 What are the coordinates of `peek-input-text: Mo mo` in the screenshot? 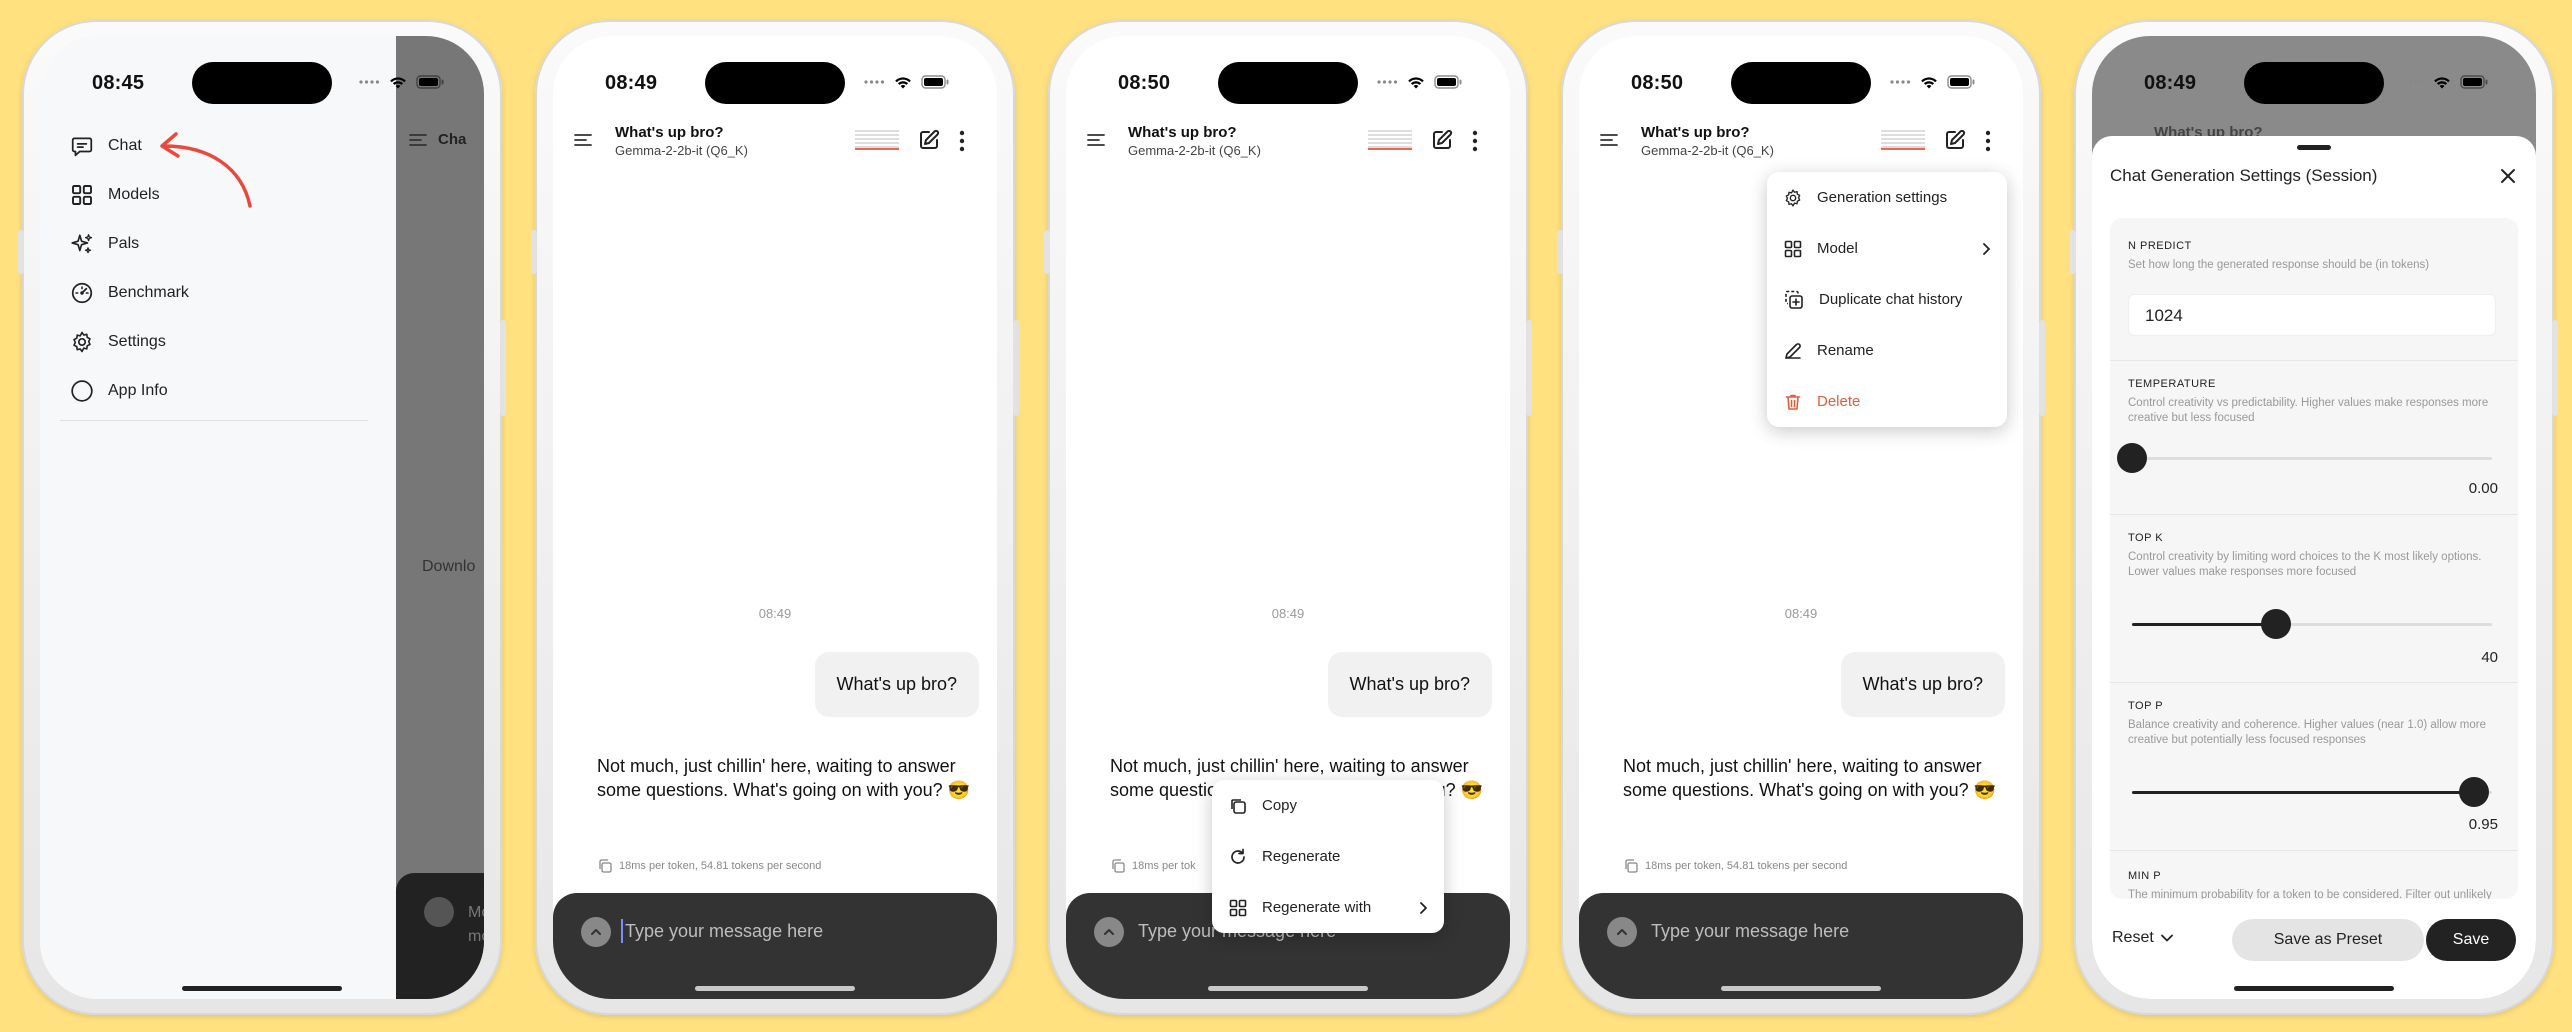 It's located at (476, 924).